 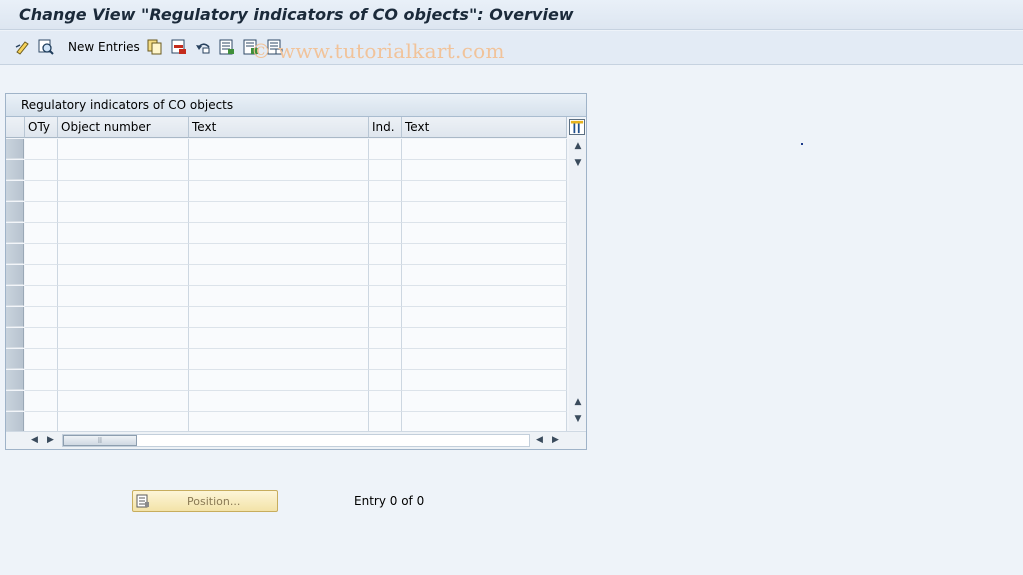 What do you see at coordinates (578, 402) in the screenshot?
I see `scroll-down-icon: ▲` at bounding box center [578, 402].